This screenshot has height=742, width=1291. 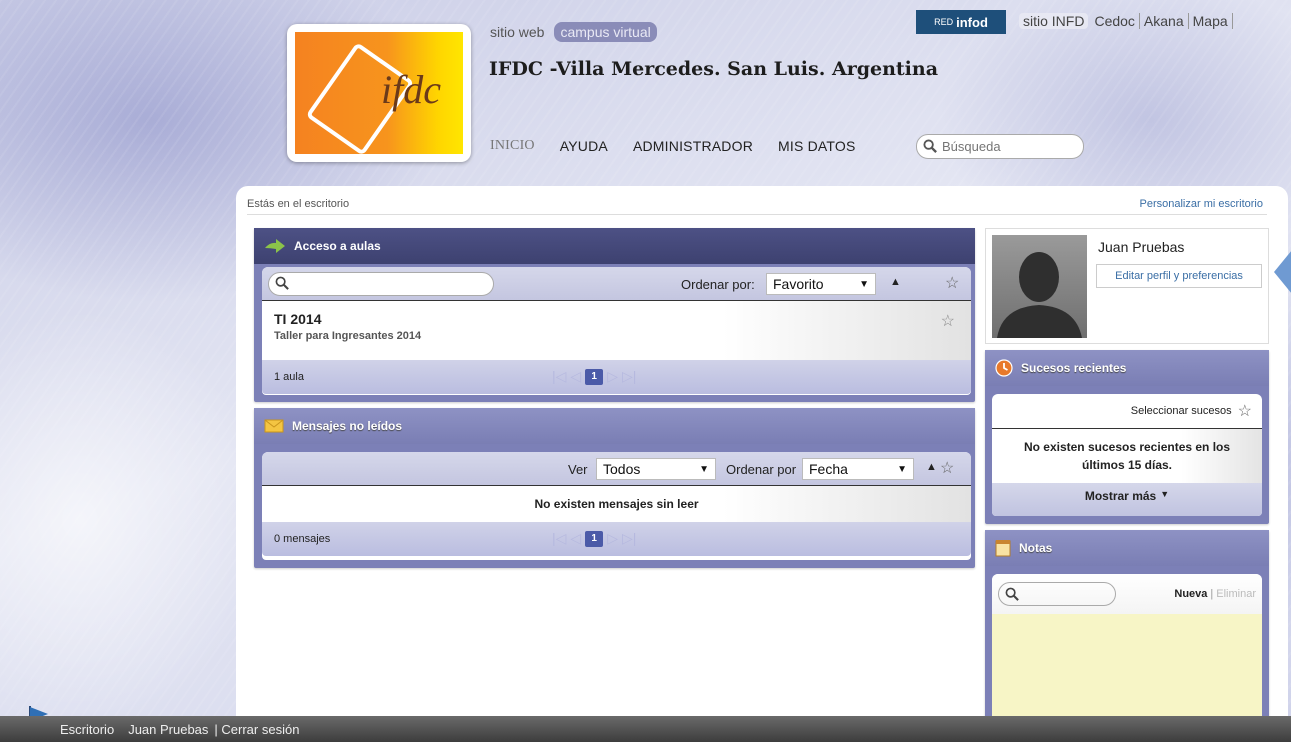 What do you see at coordinates (1165, 494) in the screenshot?
I see `chevron-down-icon: ▼` at bounding box center [1165, 494].